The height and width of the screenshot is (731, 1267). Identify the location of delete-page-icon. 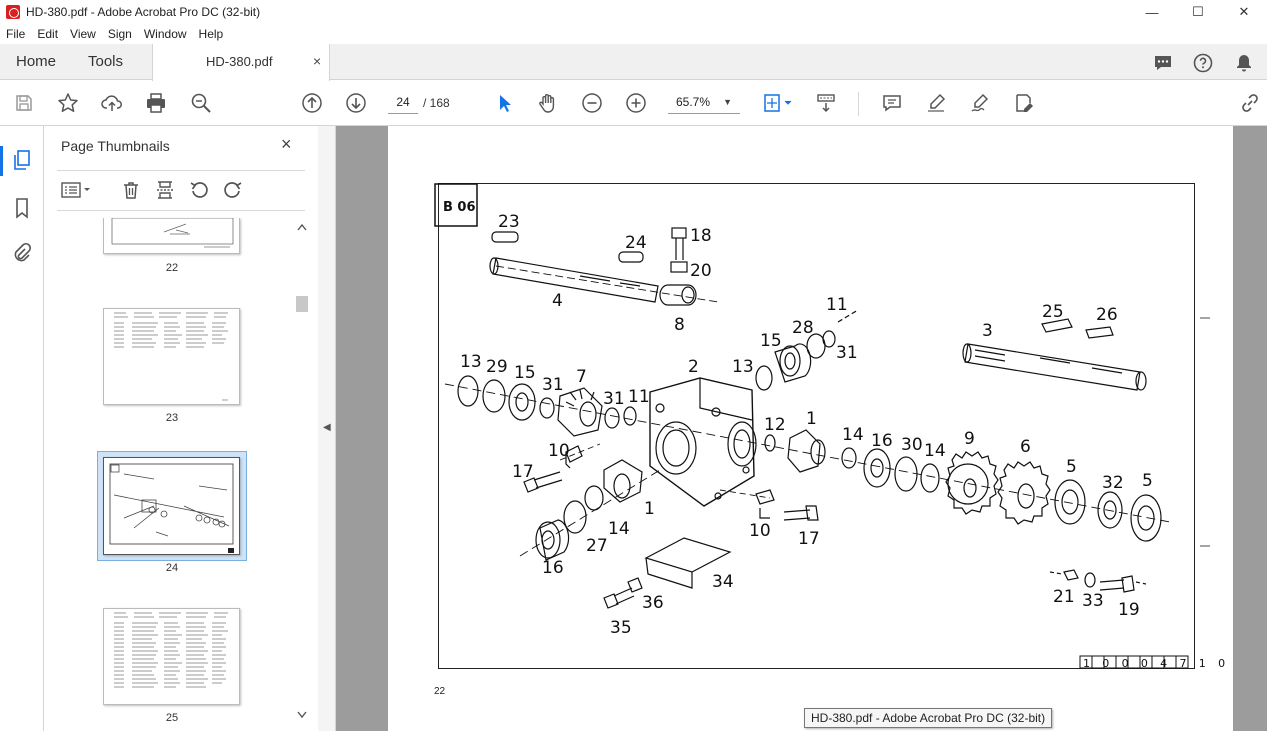
(131, 190).